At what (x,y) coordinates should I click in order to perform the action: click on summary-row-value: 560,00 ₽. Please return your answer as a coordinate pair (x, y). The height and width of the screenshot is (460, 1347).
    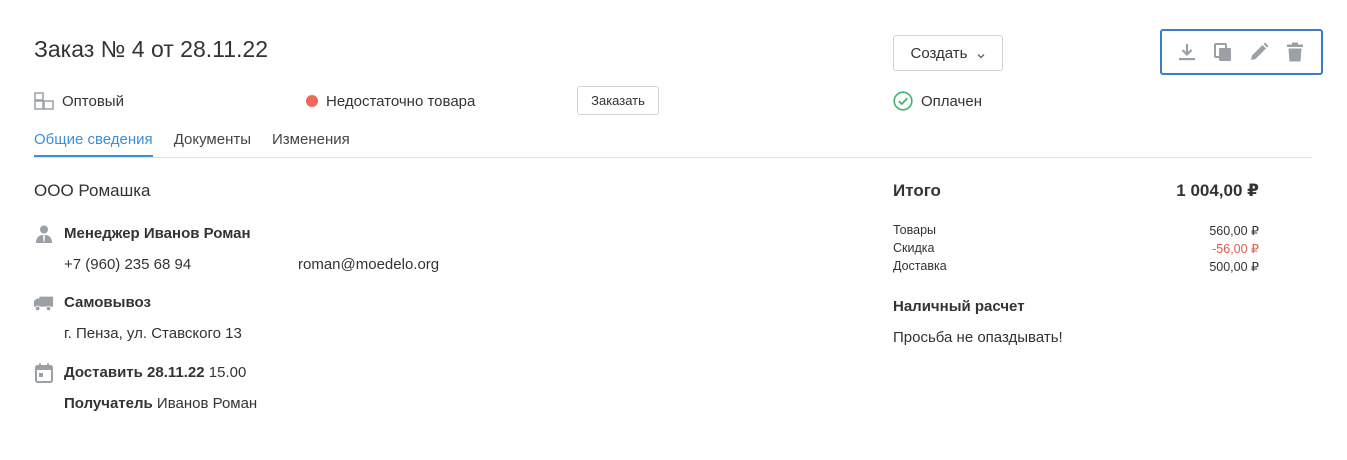
    Looking at the image, I should click on (1234, 231).